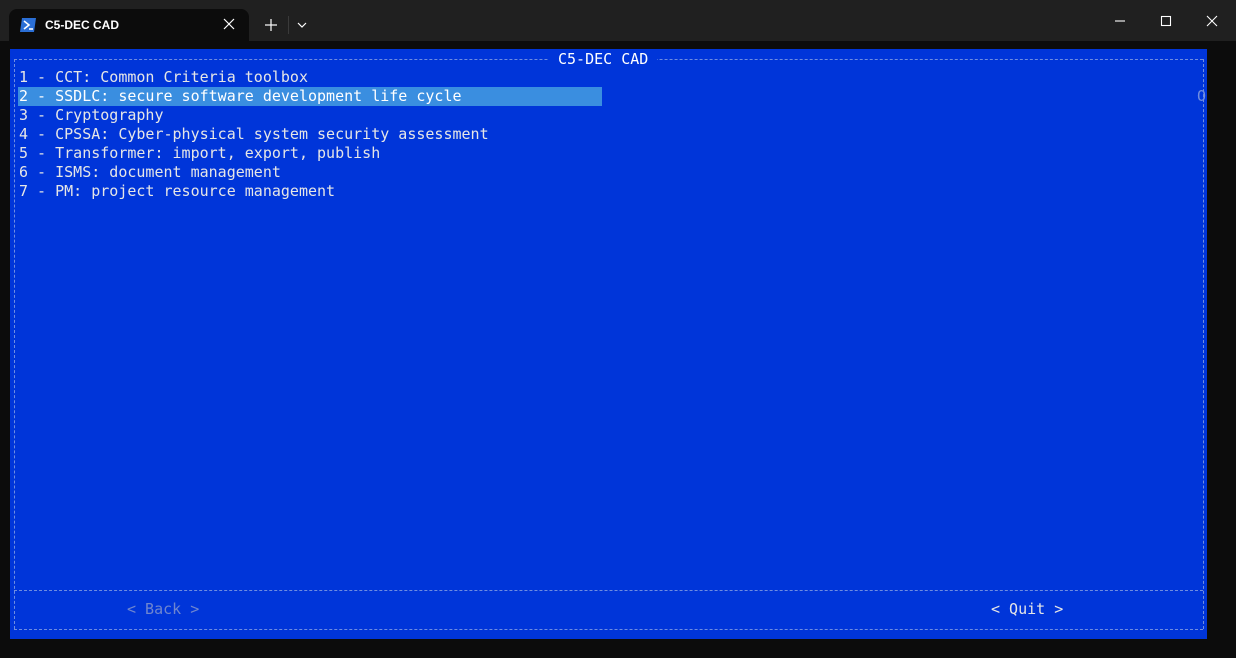 The height and width of the screenshot is (658, 1236). I want to click on close-window-button, so click(1212, 20).